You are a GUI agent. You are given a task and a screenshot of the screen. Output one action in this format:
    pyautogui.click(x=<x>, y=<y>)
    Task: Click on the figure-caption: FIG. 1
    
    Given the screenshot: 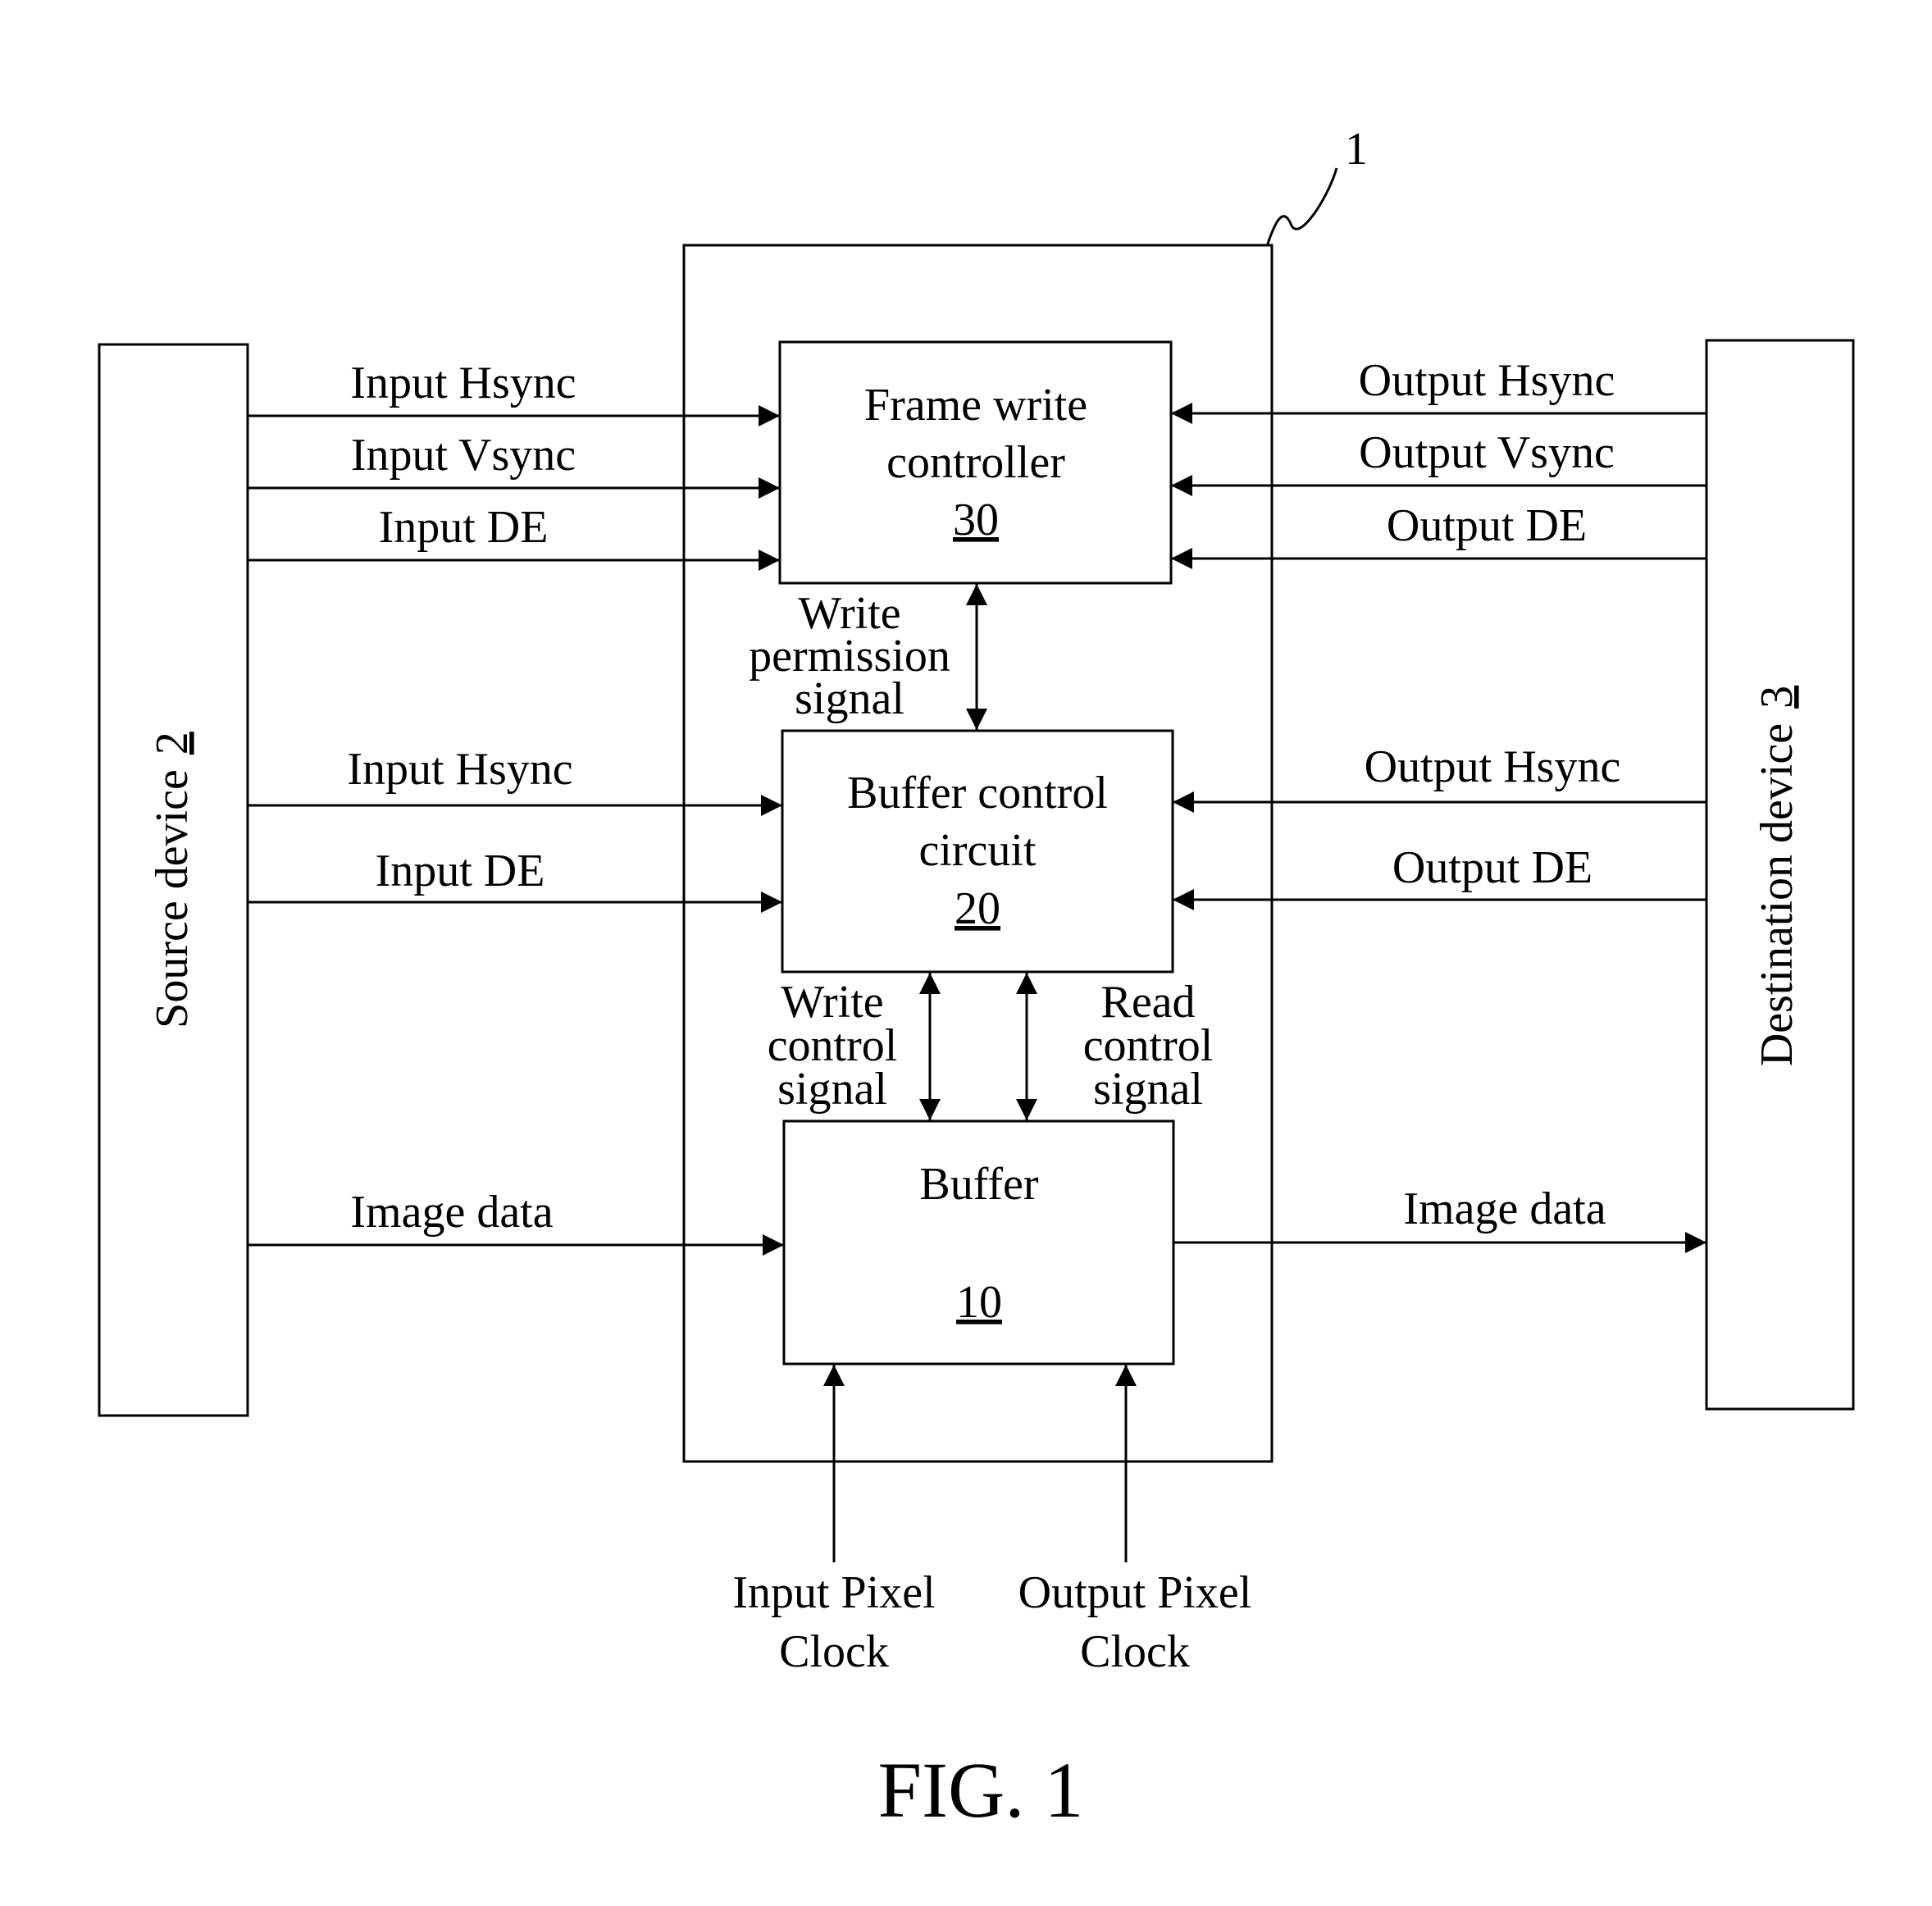 What is the action you would take?
    pyautogui.click(x=981, y=1790)
    